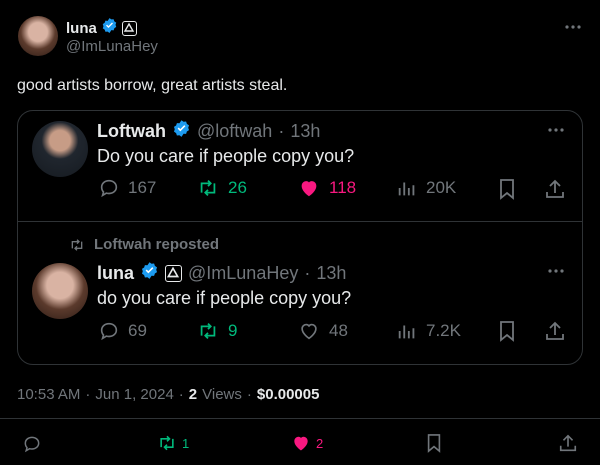 This screenshot has width=600, height=465. What do you see at coordinates (193, 394) in the screenshot?
I see `views-count-total: 2` at bounding box center [193, 394].